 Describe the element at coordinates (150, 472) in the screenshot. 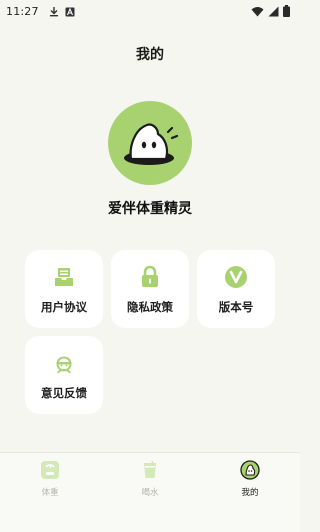

I see `water-cup-icon` at that location.